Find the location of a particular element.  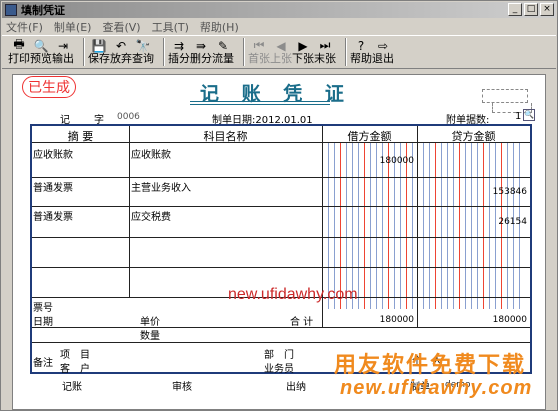

row-3-summary: 普通发票 is located at coordinates (53, 215).